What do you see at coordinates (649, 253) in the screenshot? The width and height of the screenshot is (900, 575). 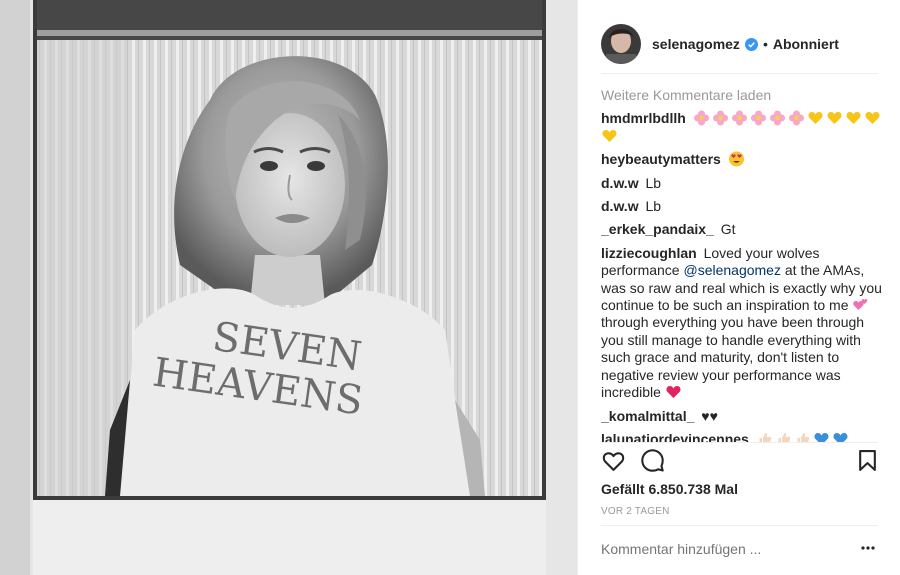 I see `comment-username: lizziecoughlan` at bounding box center [649, 253].